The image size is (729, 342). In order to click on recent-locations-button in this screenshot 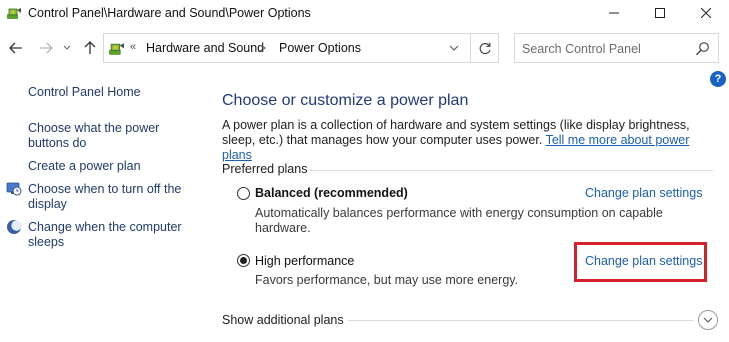, I will do `click(67, 48)`.